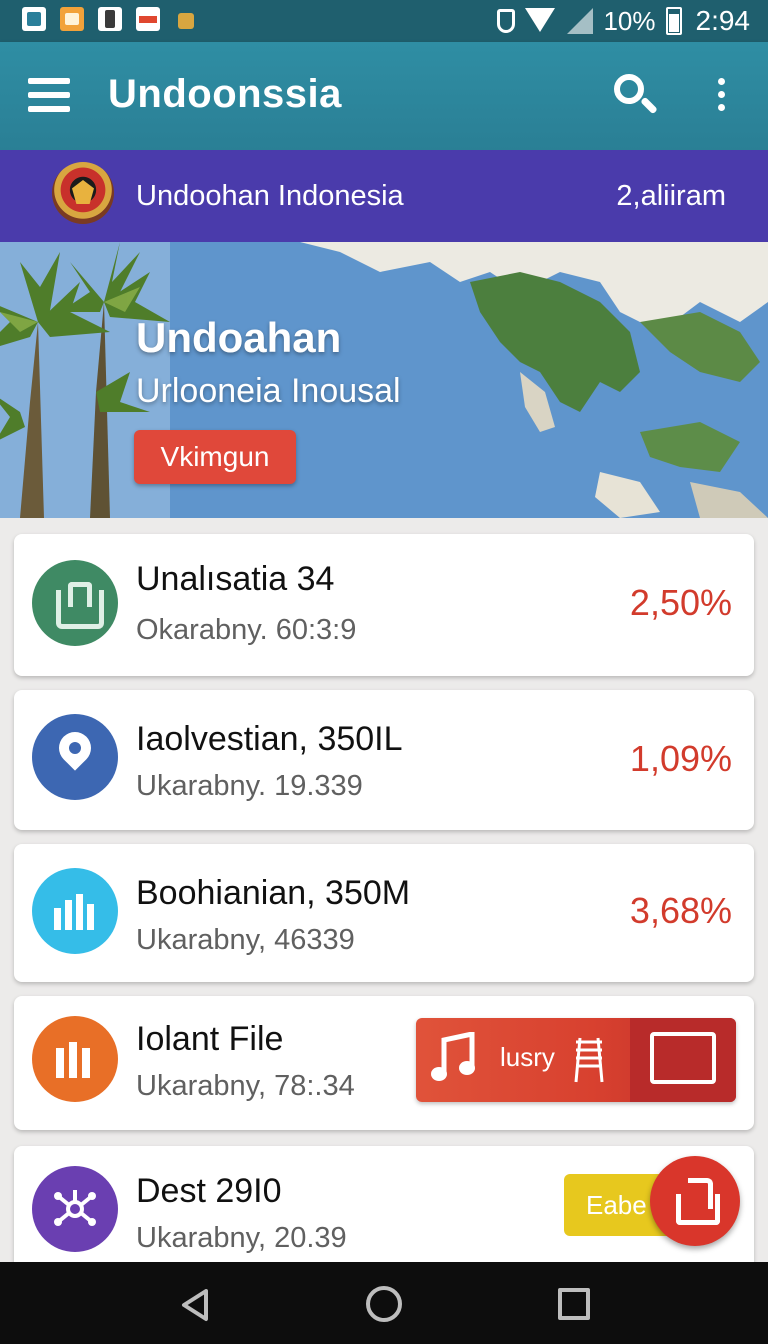 Image resolution: width=768 pixels, height=1344 pixels. I want to click on mail-notification-icon, so click(72, 19).